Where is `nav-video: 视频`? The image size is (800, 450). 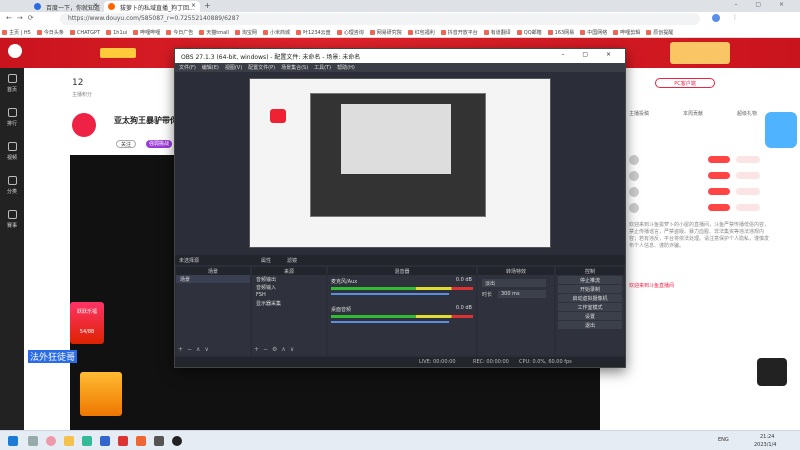 nav-video: 视频 is located at coordinates (12, 153).